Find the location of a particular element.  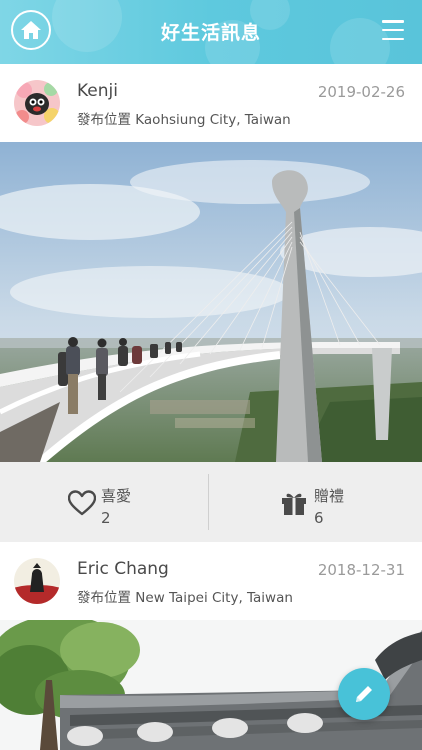

gift-count: 6 is located at coordinates (319, 518).